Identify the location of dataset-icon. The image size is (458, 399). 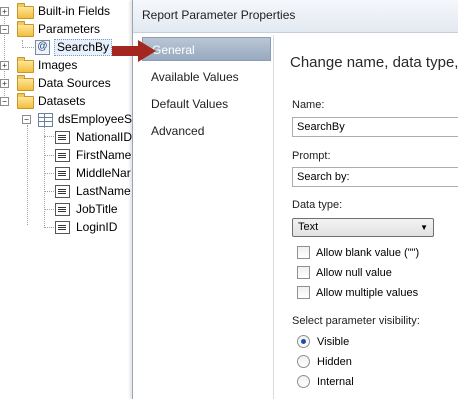
(45, 120).